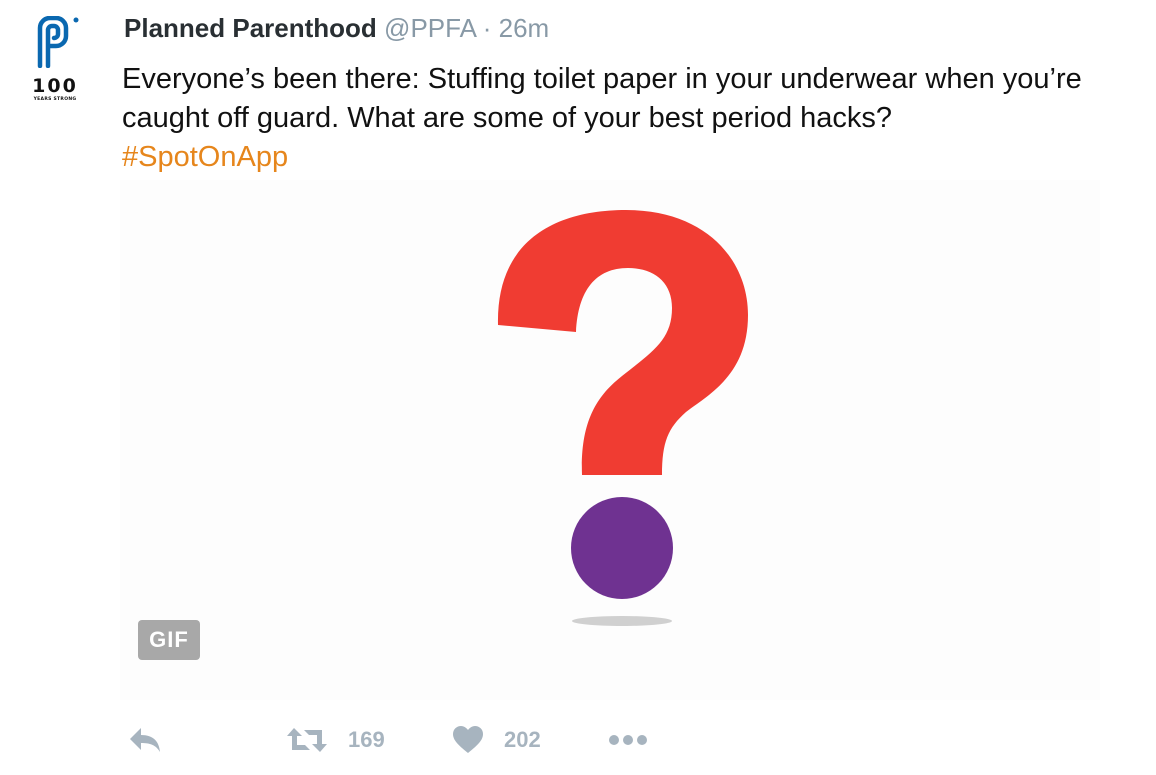 This screenshot has width=1156, height=775. What do you see at coordinates (404, 740) in the screenshot?
I see `tweet-actions: 169 202` at bounding box center [404, 740].